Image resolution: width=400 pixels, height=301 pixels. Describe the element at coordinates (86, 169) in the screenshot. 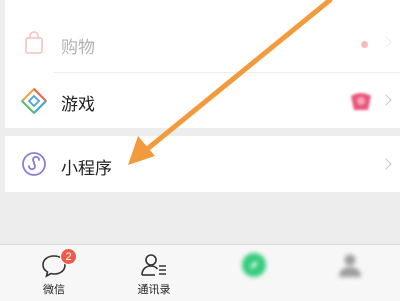

I see `menu-item-label: 小程序` at that location.